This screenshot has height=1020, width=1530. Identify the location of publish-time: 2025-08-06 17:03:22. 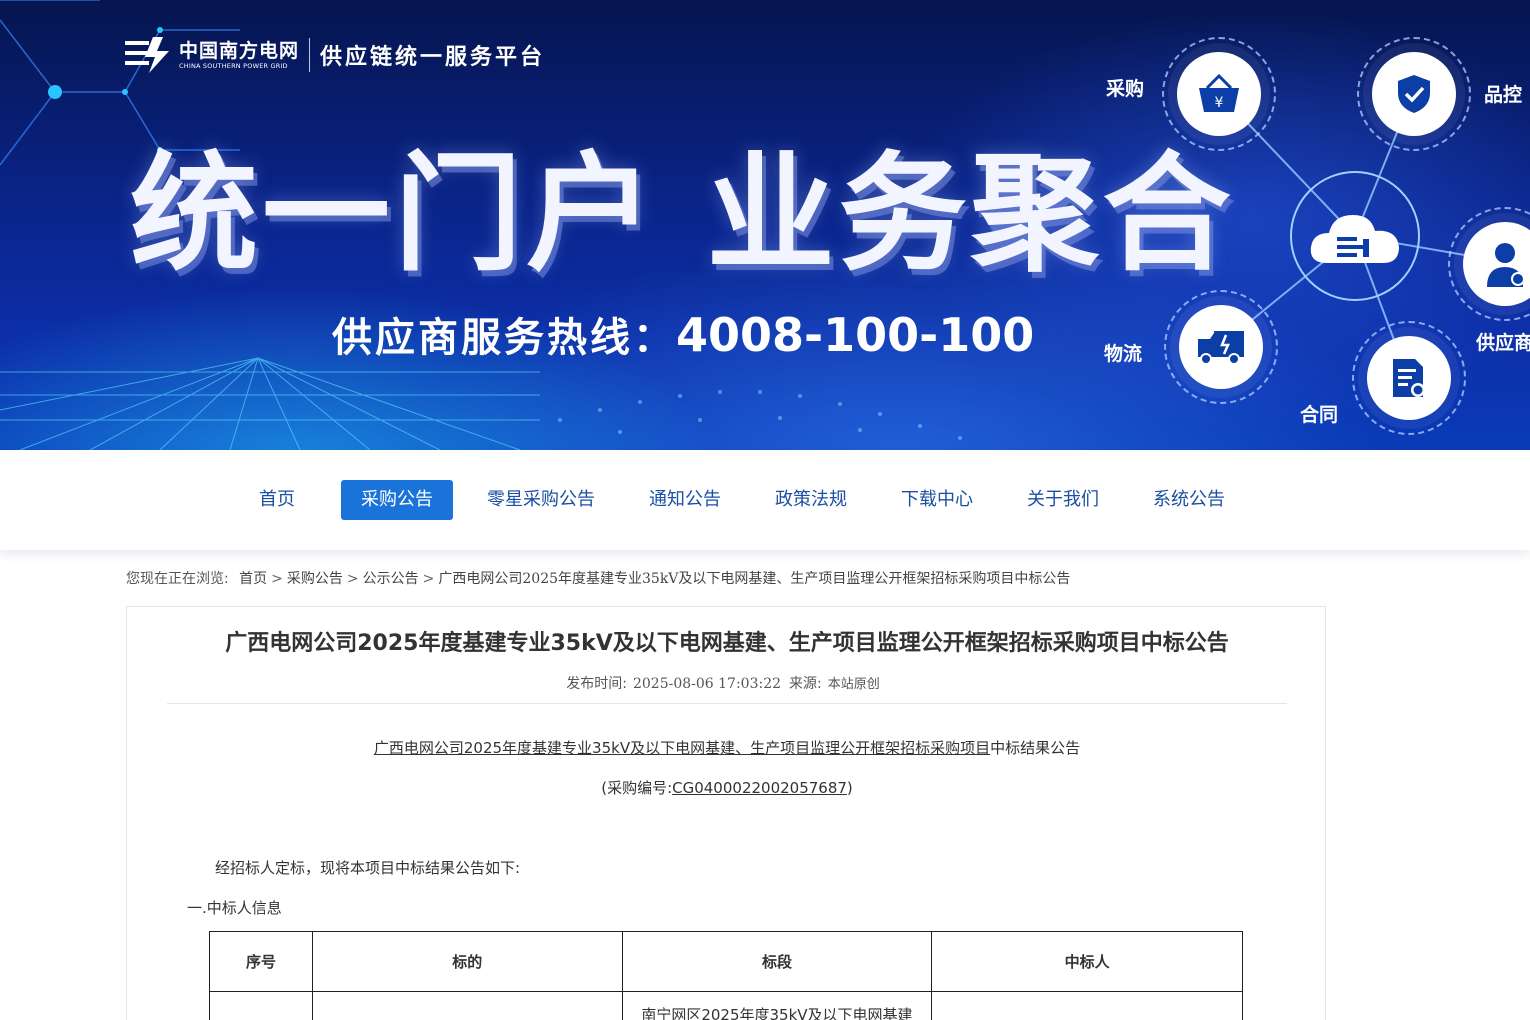
(707, 684).